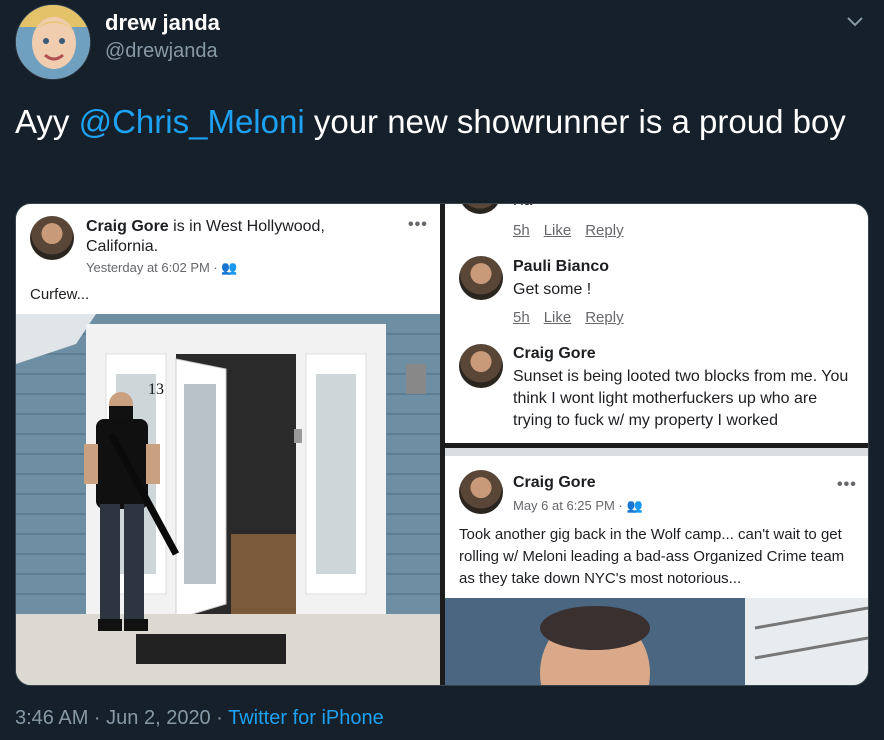 The image size is (884, 740). Describe the element at coordinates (554, 353) in the screenshot. I see `comment-author: Craig Gore` at that location.